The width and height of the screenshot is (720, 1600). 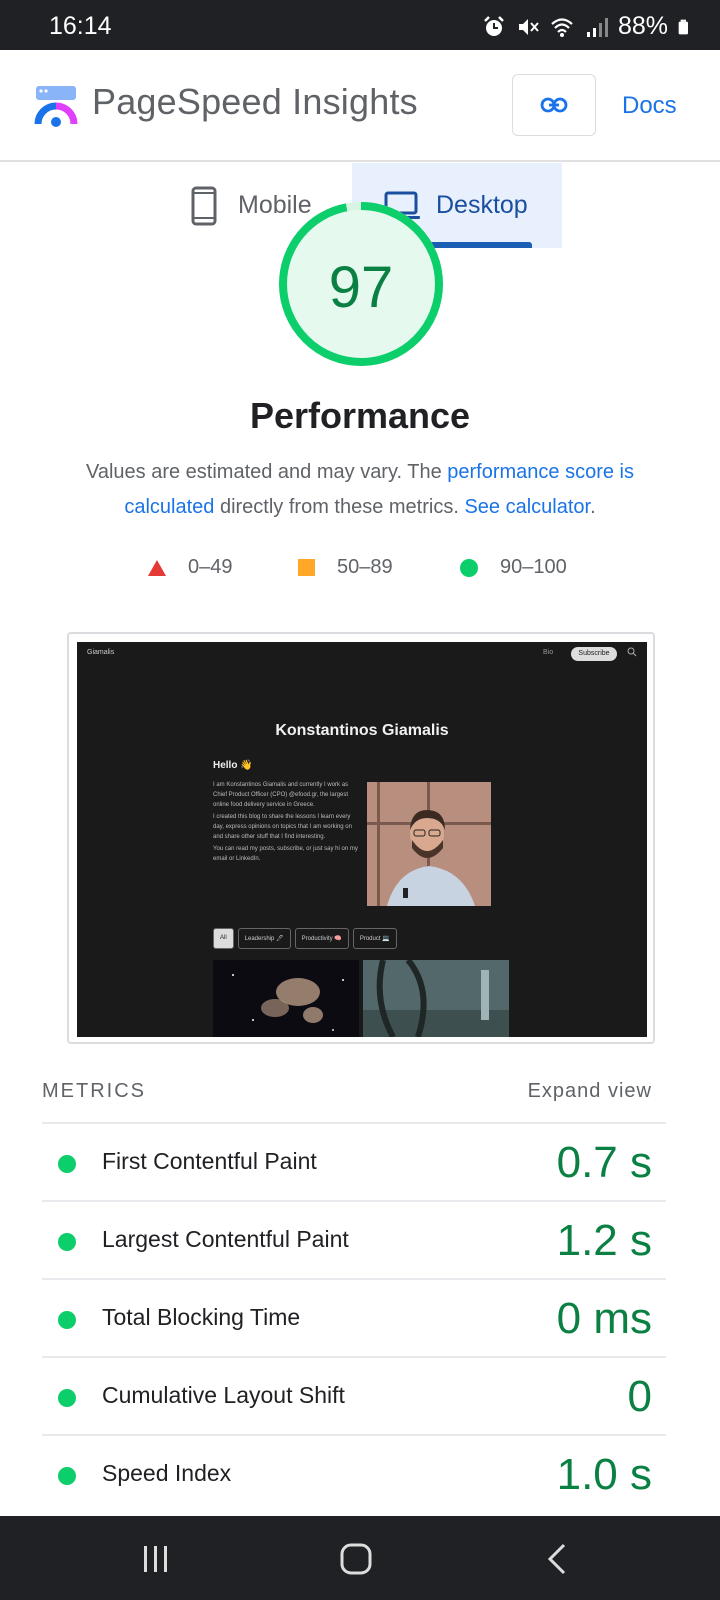 I want to click on performance-score: 97, so click(x=361, y=287).